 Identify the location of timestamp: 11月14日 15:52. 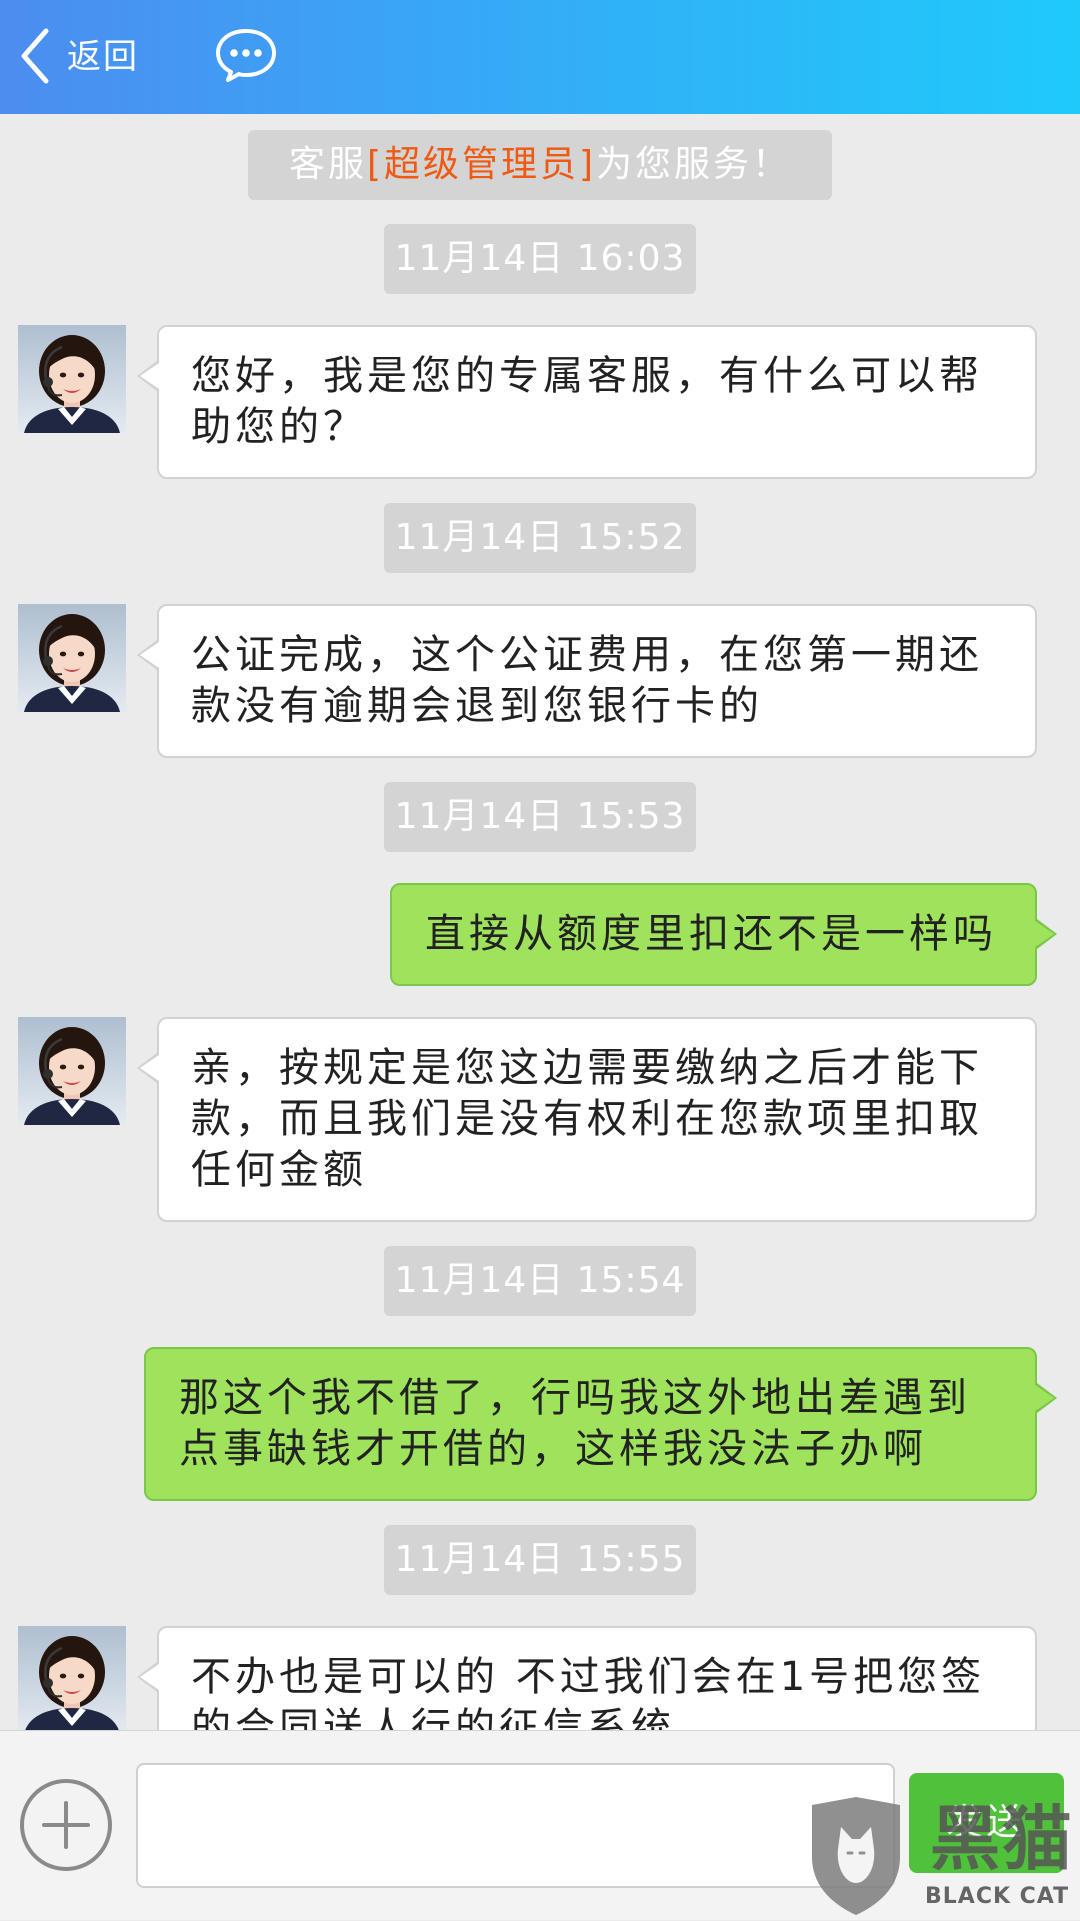
(540, 538).